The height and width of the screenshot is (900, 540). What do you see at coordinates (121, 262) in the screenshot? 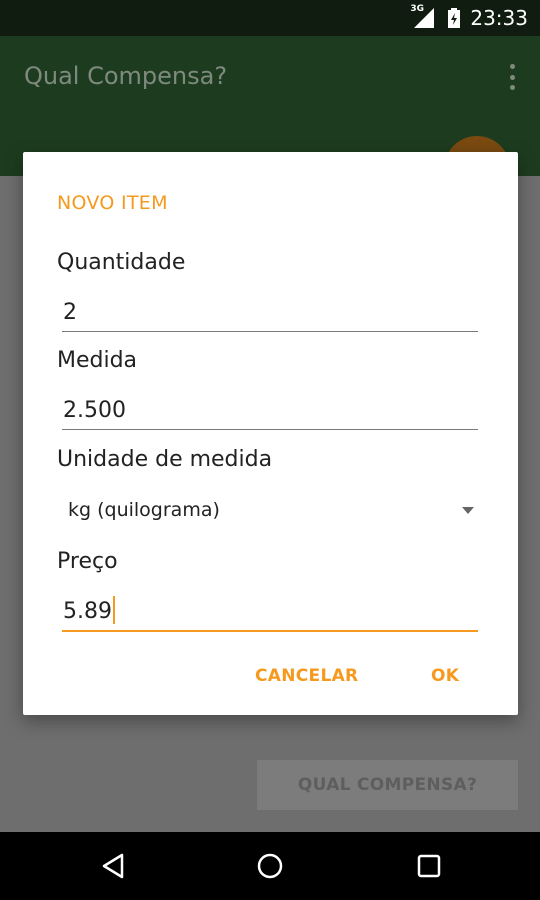
I see `quantity-label: Quantidade` at bounding box center [121, 262].